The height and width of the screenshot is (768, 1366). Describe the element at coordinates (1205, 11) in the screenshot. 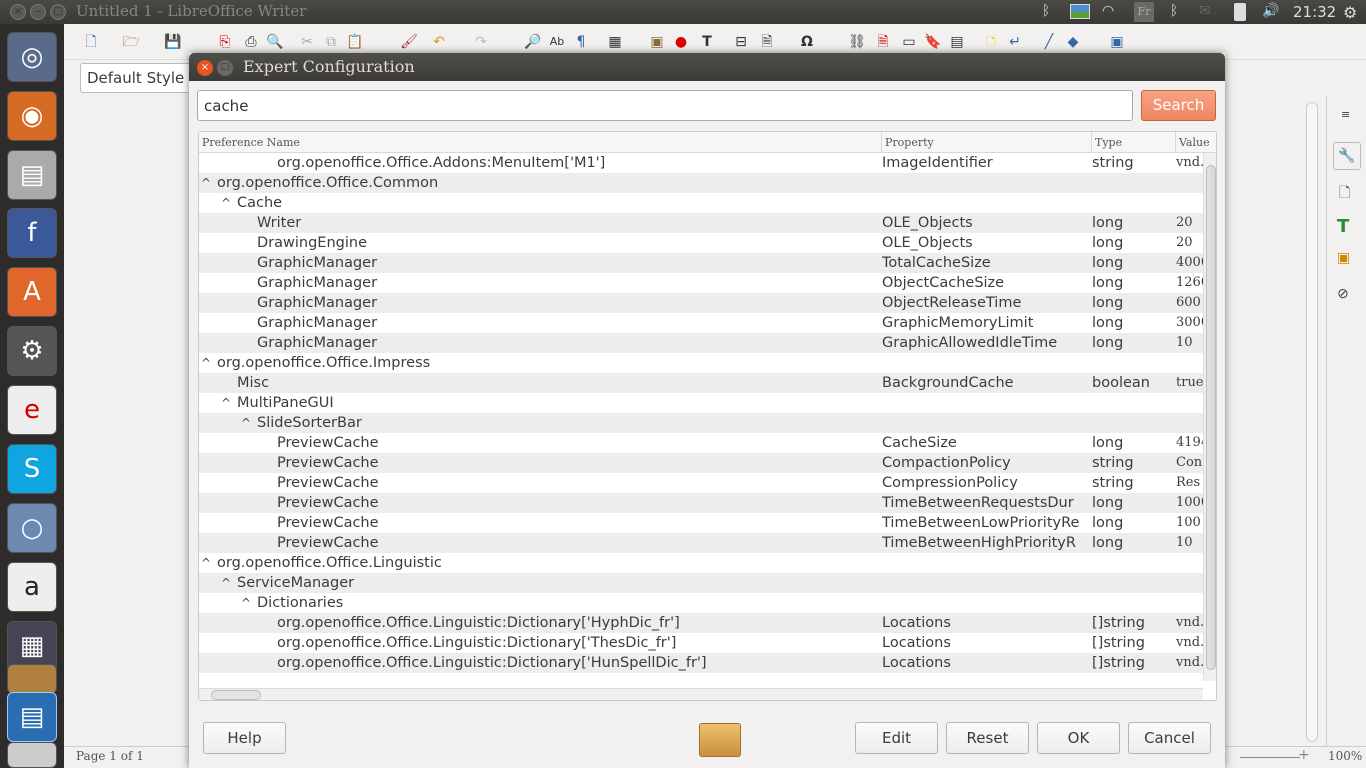

I see `mail-icon: ✉` at that location.